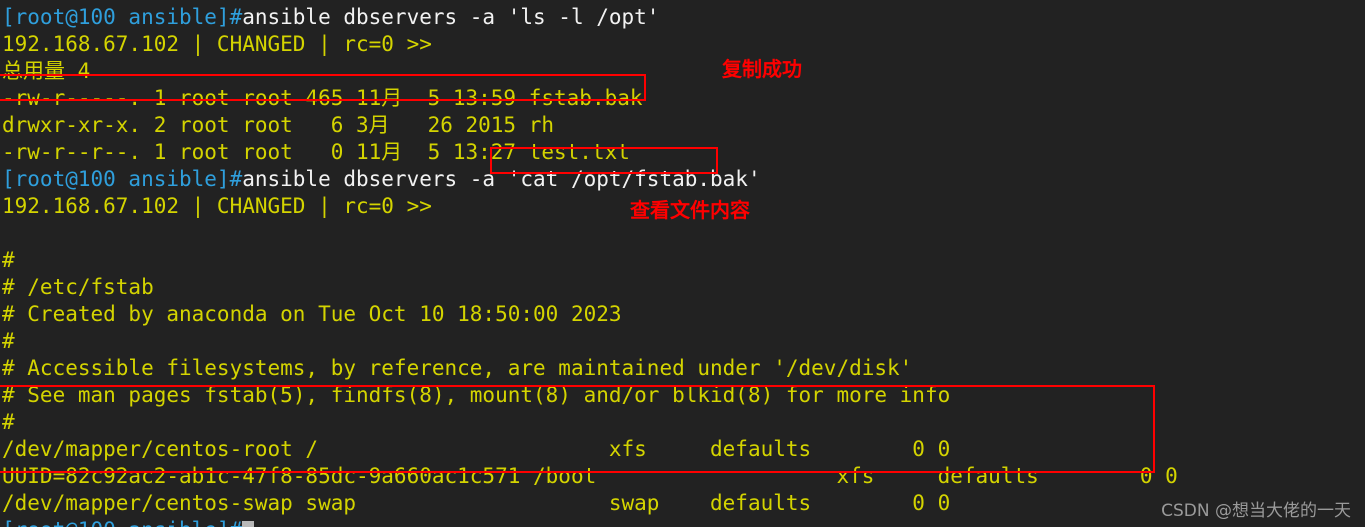 The image size is (1365, 527). I want to click on terminal-line: 192.168.67.102 | CHANGED | rc=0 >>, so click(683, 44).